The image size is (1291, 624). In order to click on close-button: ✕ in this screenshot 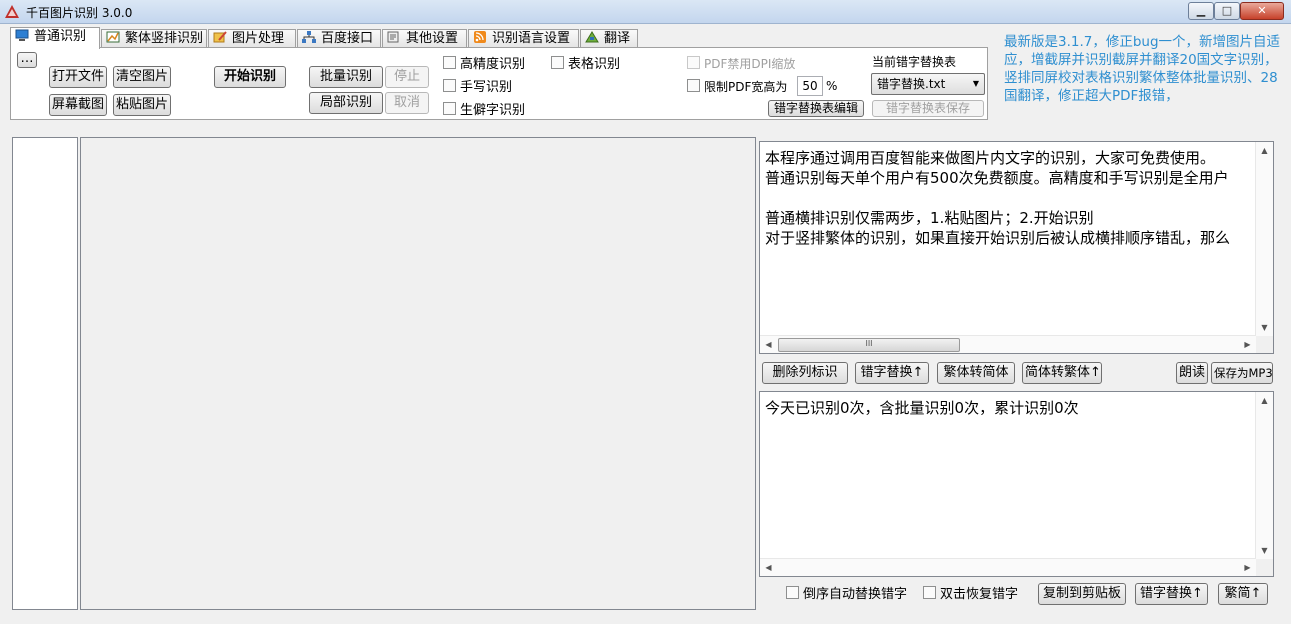, I will do `click(1262, 11)`.